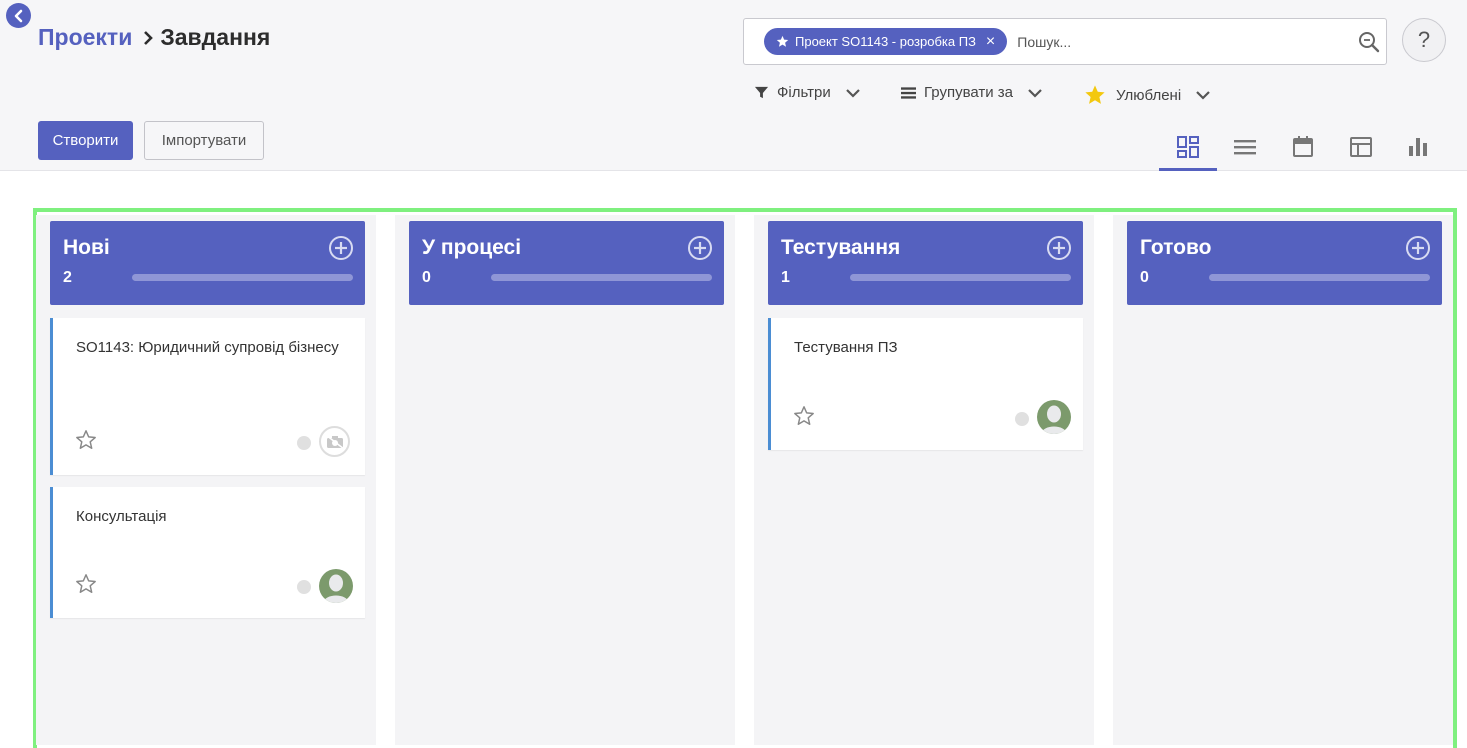  I want to click on list-view-button, so click(1246, 149).